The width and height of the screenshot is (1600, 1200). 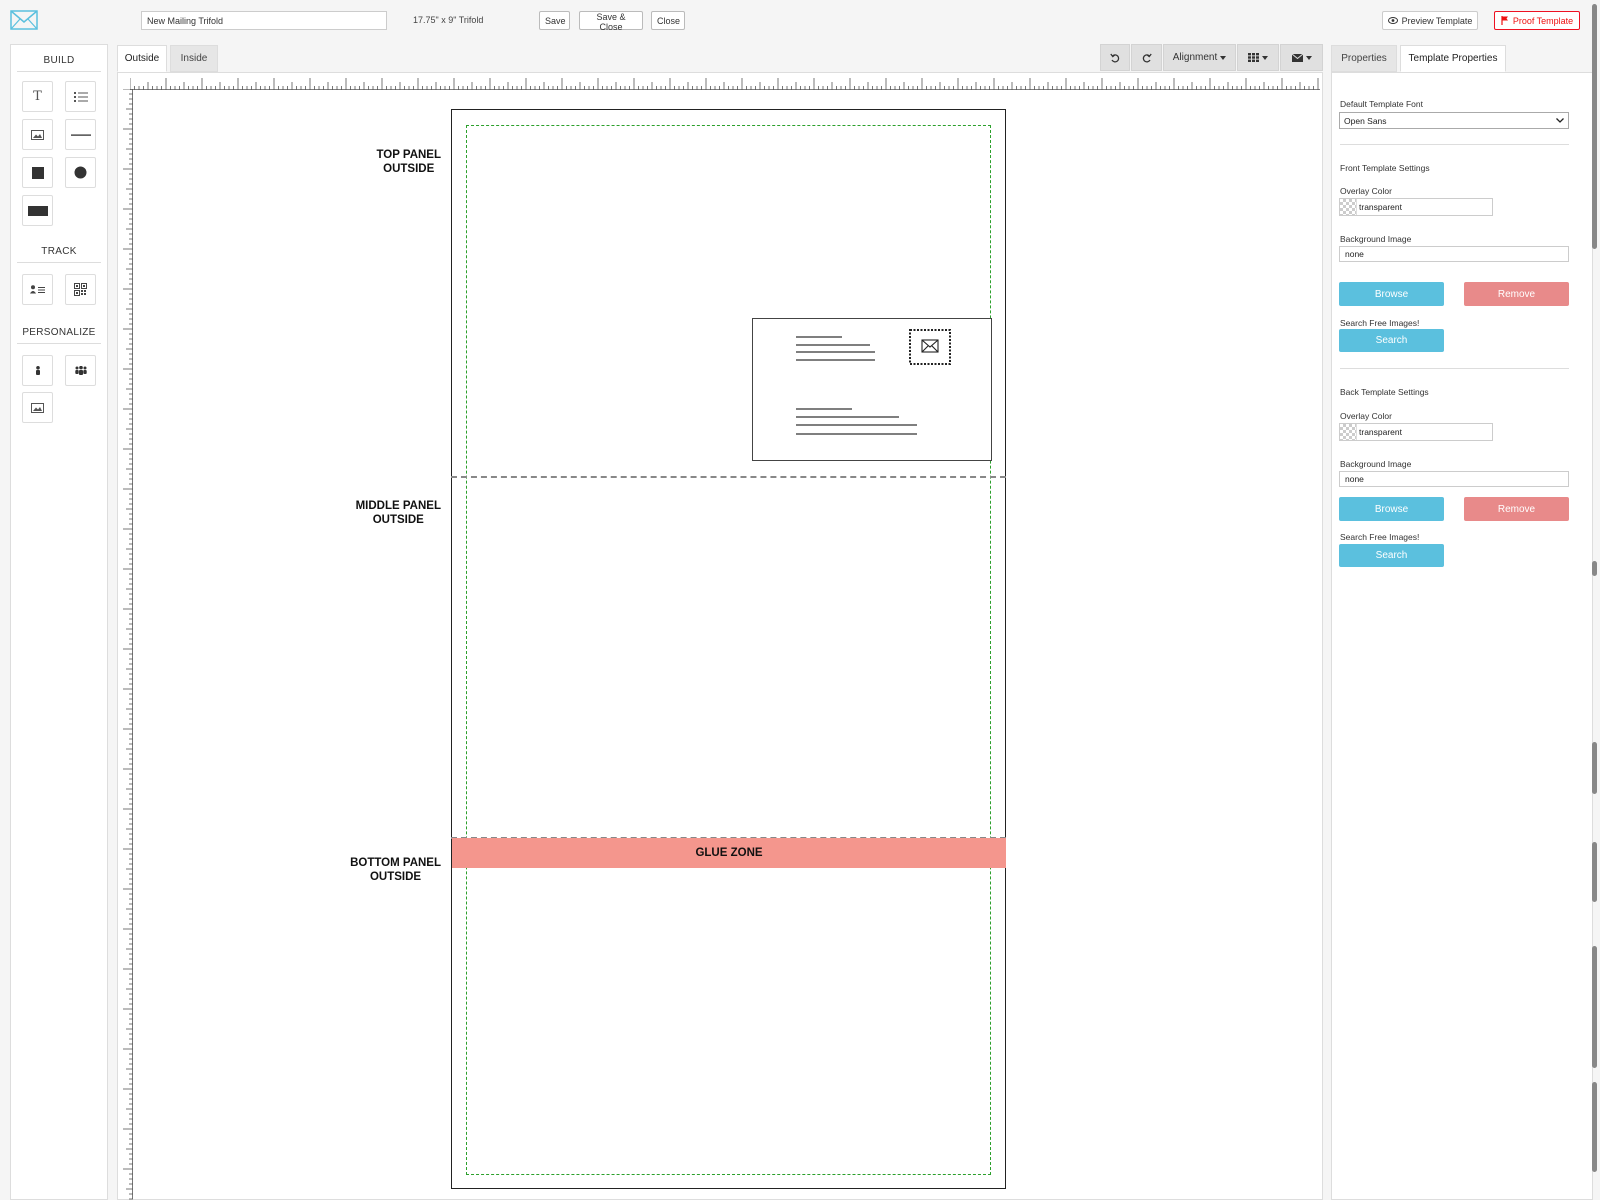 I want to click on front-bg-image-label: Background Image, so click(x=1376, y=239).